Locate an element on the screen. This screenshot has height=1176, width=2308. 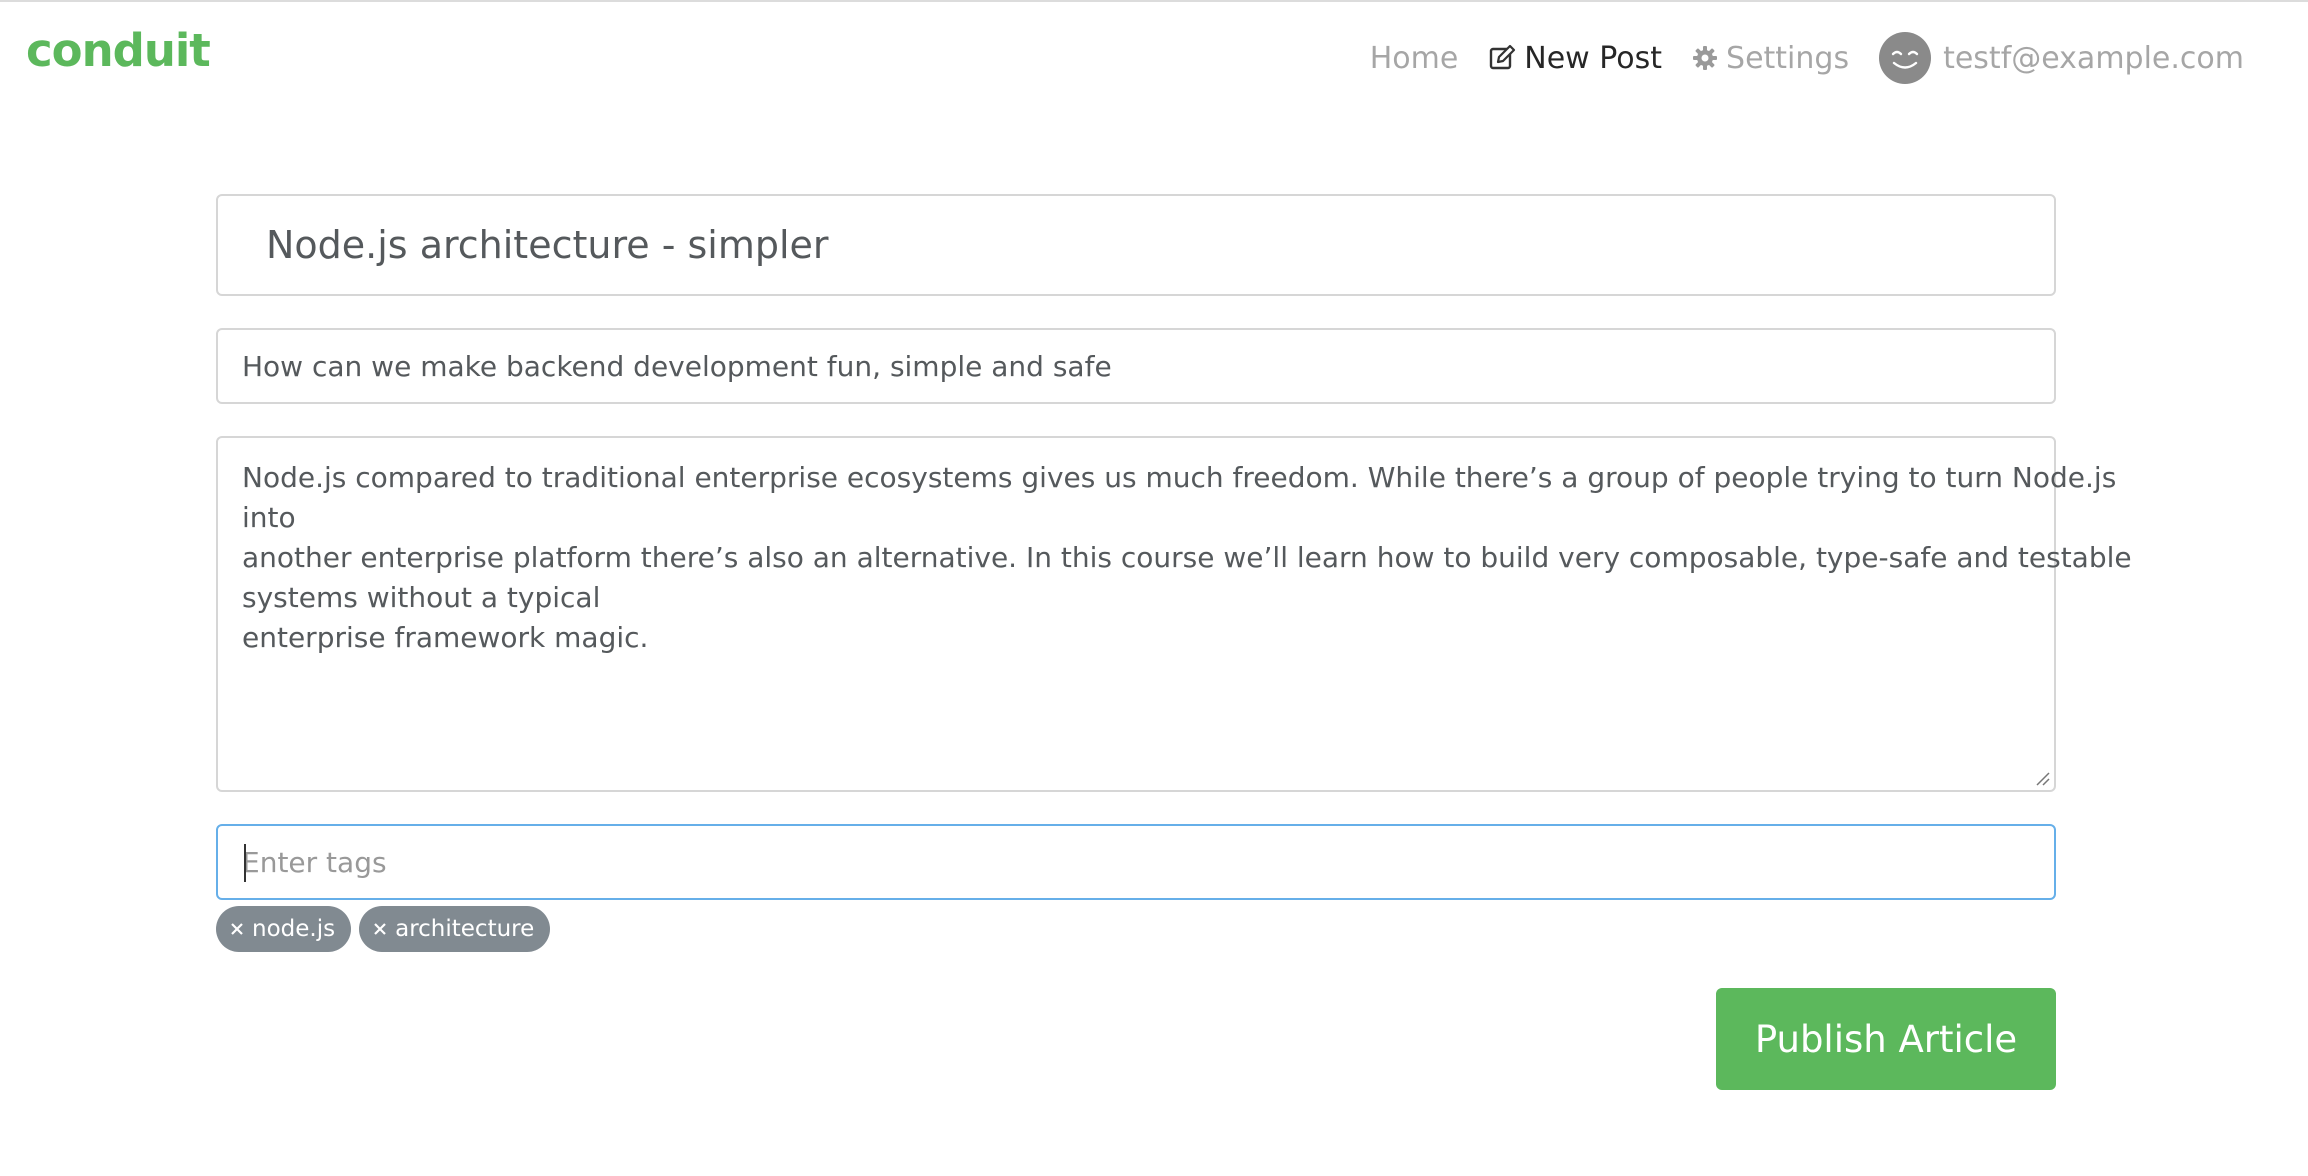
nav-new-post-label: New Post is located at coordinates (1593, 58).